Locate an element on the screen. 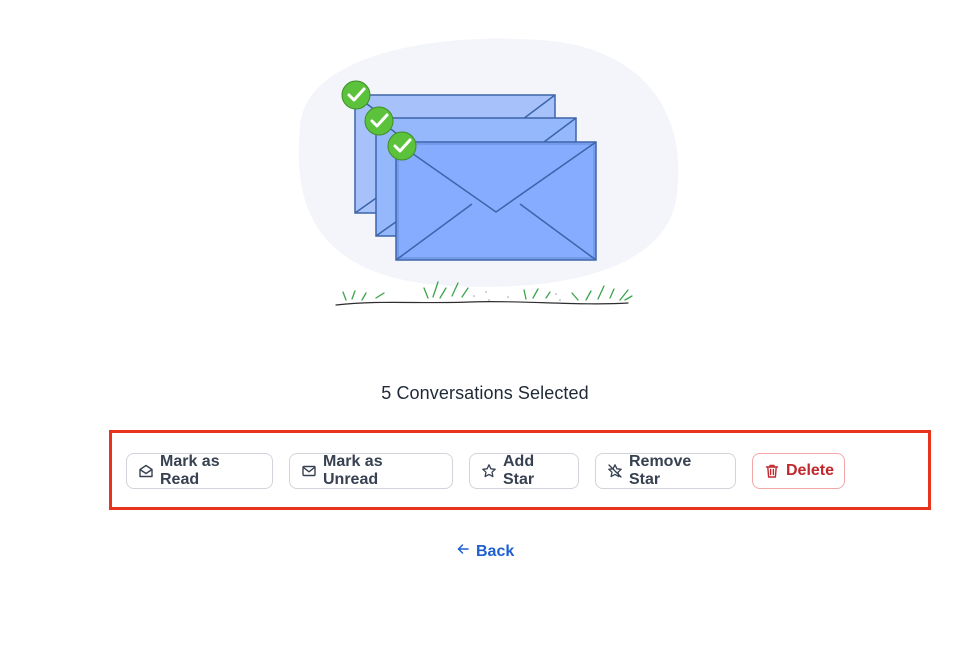 This screenshot has height=660, width=970. back-link: Back is located at coordinates (485, 551).